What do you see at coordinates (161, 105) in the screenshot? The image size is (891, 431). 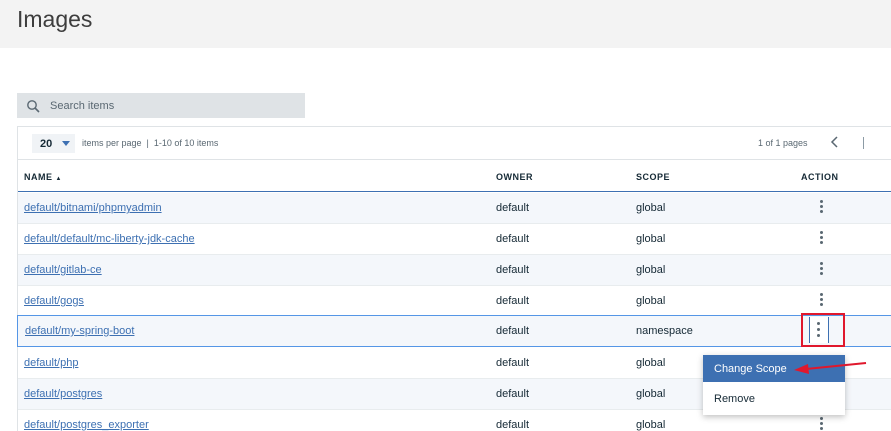 I see `search-input: Search items` at bounding box center [161, 105].